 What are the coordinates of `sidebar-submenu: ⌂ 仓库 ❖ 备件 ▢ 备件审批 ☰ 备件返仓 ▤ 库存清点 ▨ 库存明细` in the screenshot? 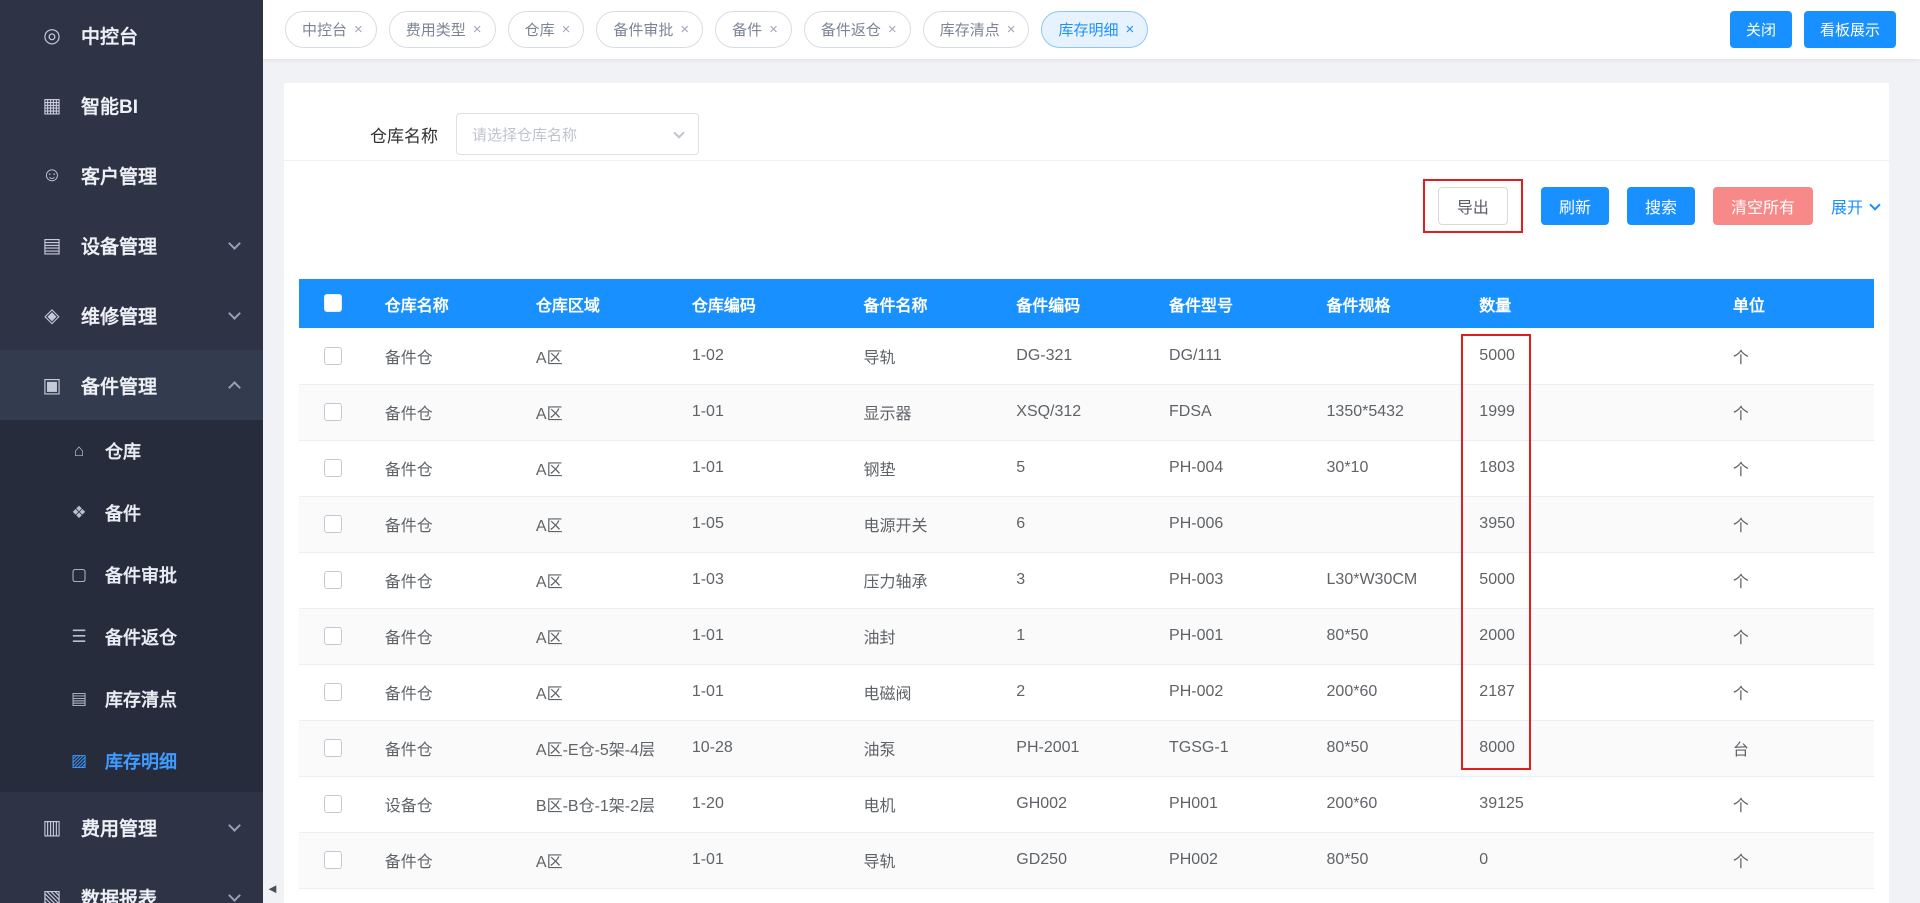 It's located at (131, 606).